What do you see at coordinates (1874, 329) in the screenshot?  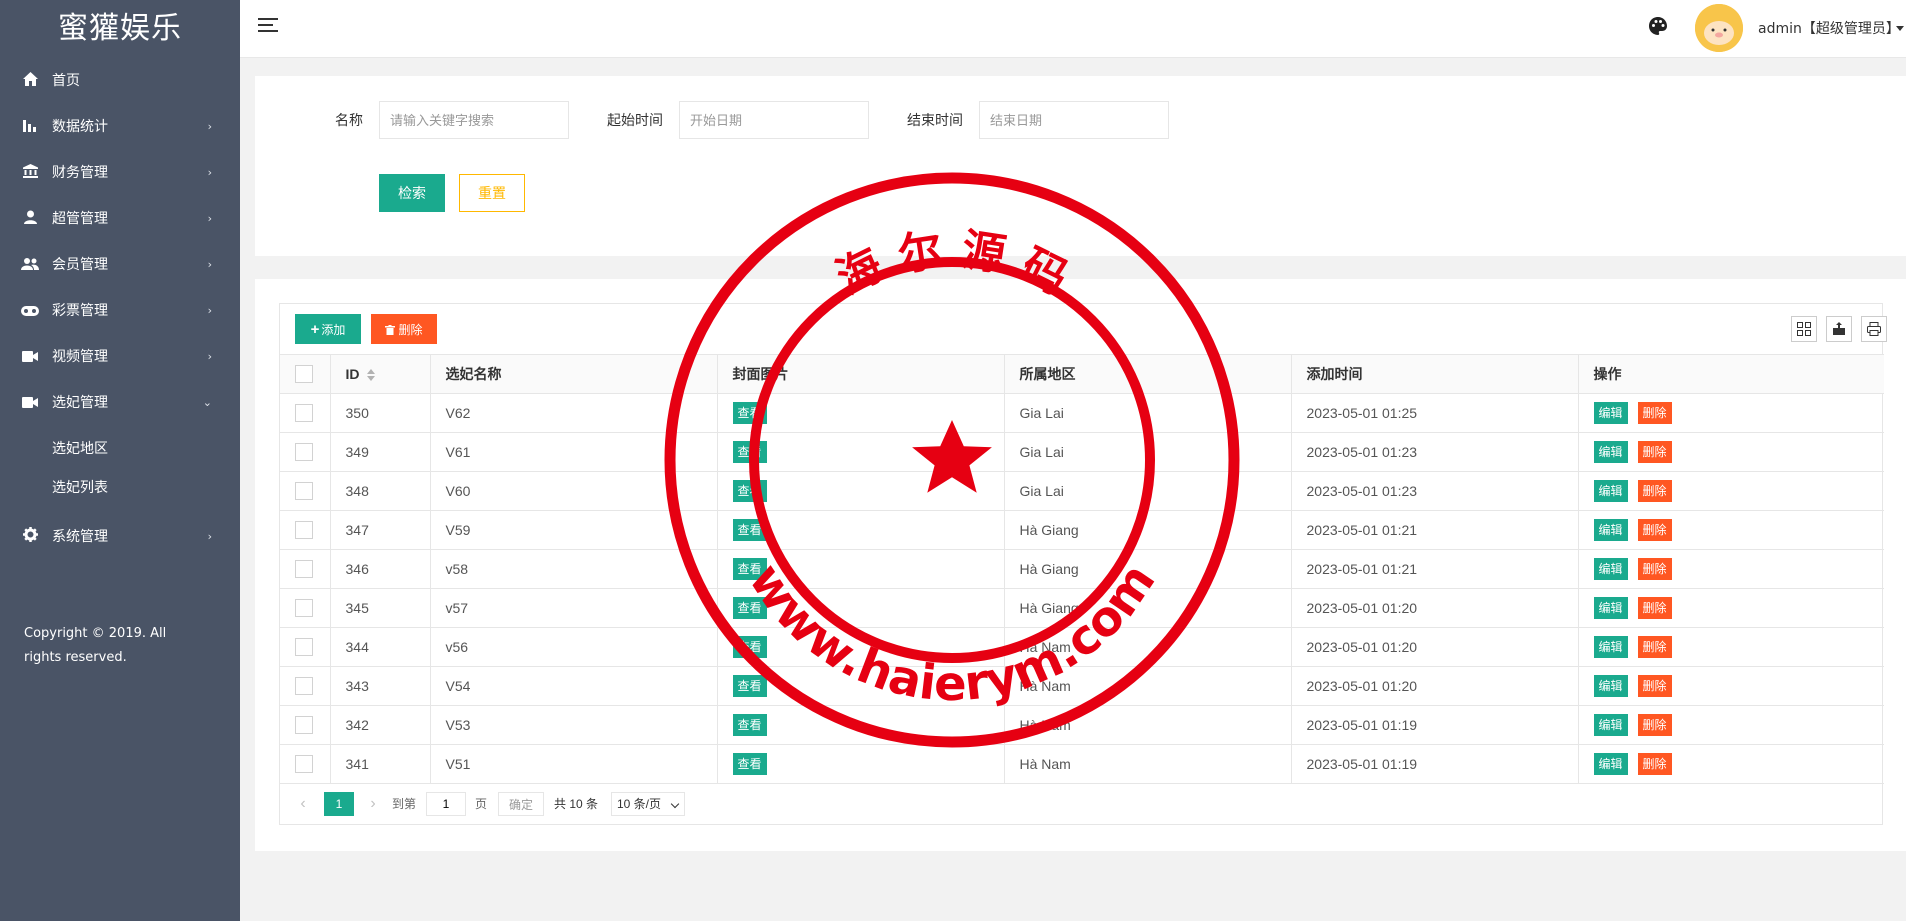 I see `print-icon` at bounding box center [1874, 329].